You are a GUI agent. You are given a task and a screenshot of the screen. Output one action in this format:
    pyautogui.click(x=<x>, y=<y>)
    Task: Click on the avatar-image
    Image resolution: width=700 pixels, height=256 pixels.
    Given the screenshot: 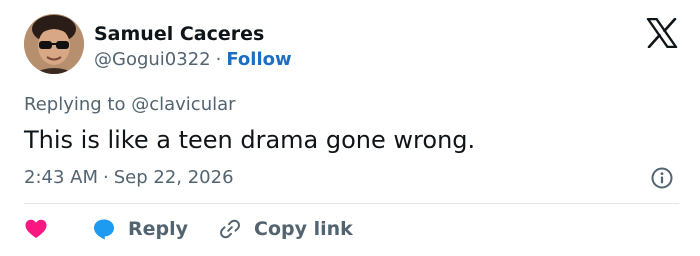 What is the action you would take?
    pyautogui.click(x=54, y=44)
    